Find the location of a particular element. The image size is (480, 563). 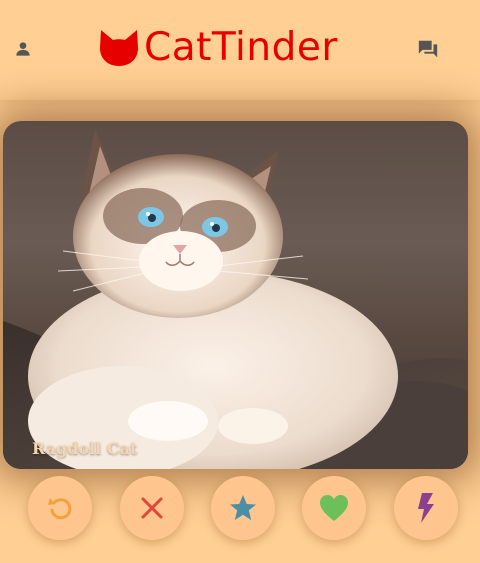

nope-button is located at coordinates (152, 508).